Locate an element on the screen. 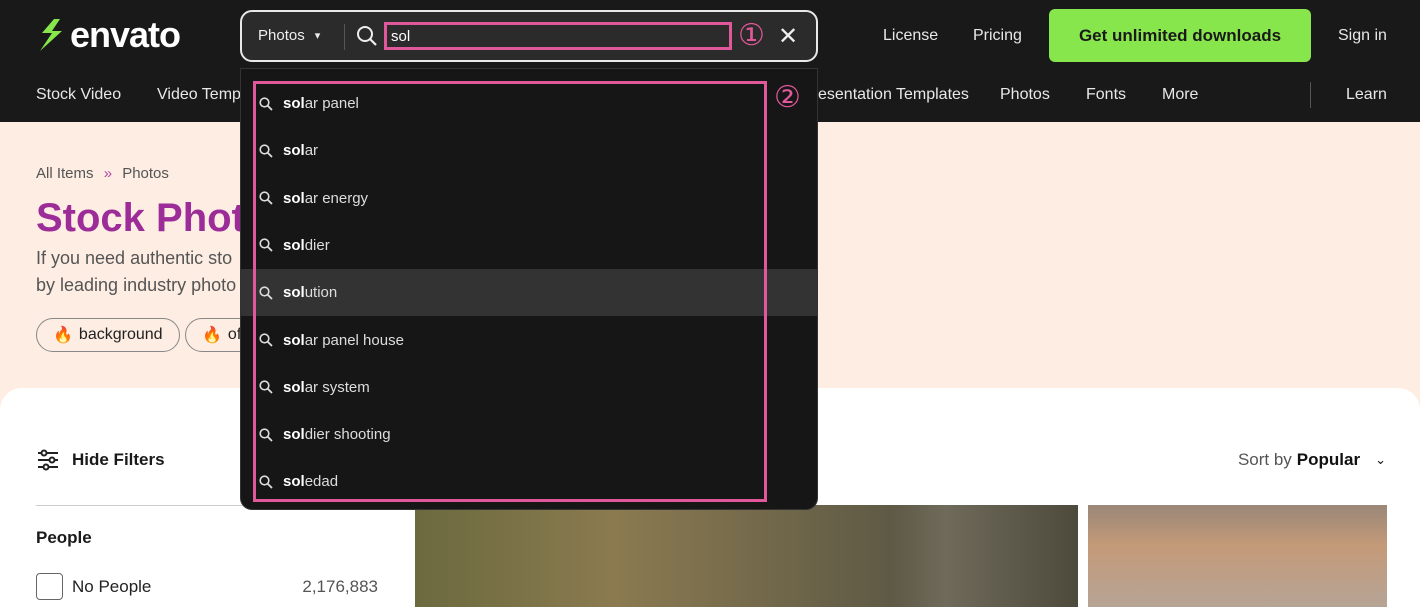 The width and height of the screenshot is (1420, 607). suggestion-text: solar is located at coordinates (301, 151).